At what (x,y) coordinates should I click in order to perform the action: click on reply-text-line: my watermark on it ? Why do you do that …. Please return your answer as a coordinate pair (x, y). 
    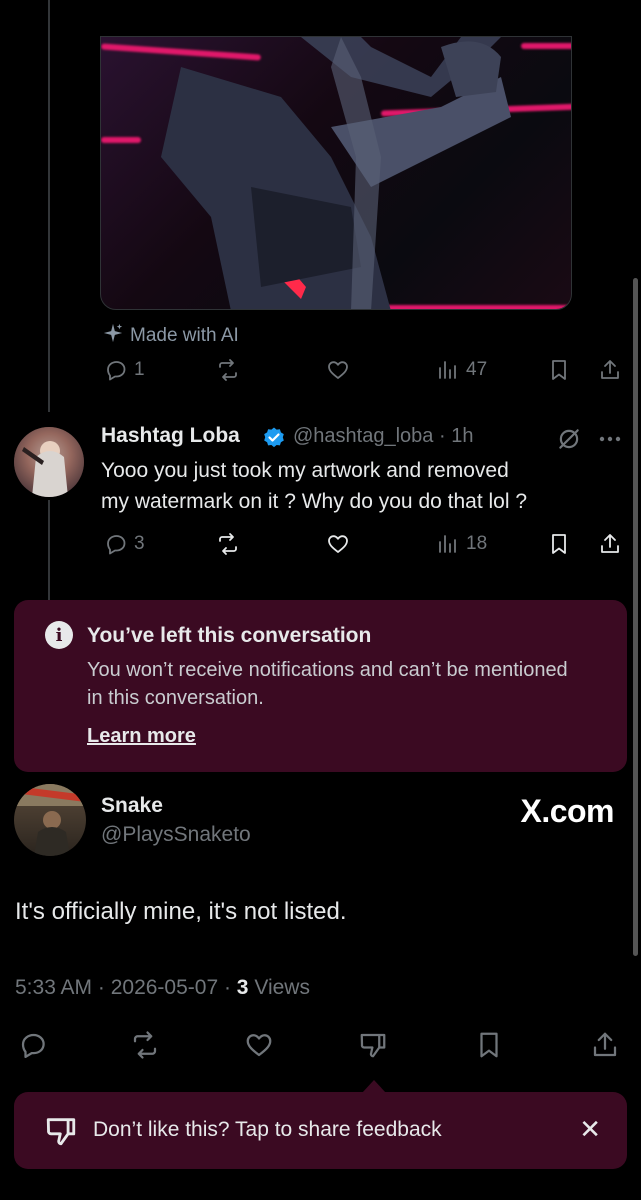
    Looking at the image, I should click on (314, 501).